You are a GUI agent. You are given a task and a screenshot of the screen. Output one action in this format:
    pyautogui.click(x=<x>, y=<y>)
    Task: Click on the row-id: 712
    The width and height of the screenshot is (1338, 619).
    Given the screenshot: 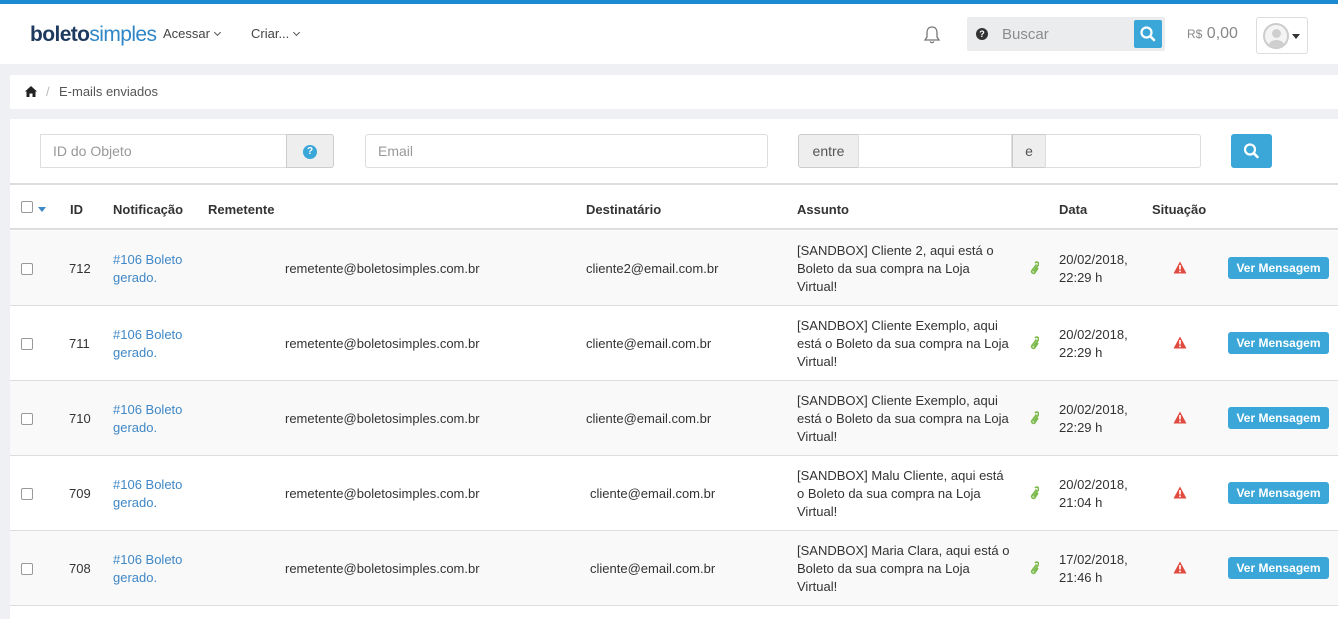 What is the action you would take?
    pyautogui.click(x=80, y=268)
    